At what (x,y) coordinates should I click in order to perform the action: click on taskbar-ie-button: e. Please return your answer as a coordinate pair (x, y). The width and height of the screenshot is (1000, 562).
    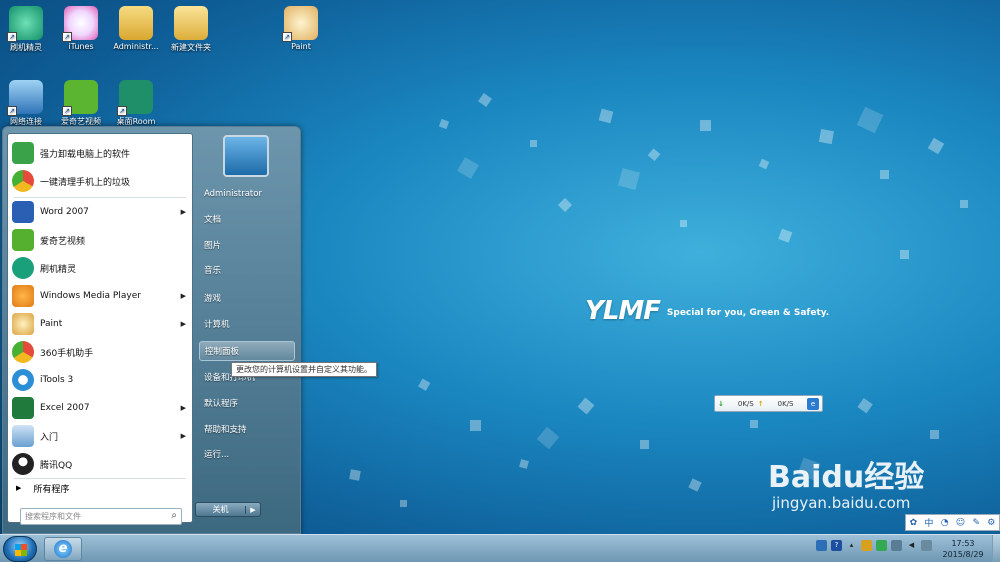
    Looking at the image, I should click on (63, 549).